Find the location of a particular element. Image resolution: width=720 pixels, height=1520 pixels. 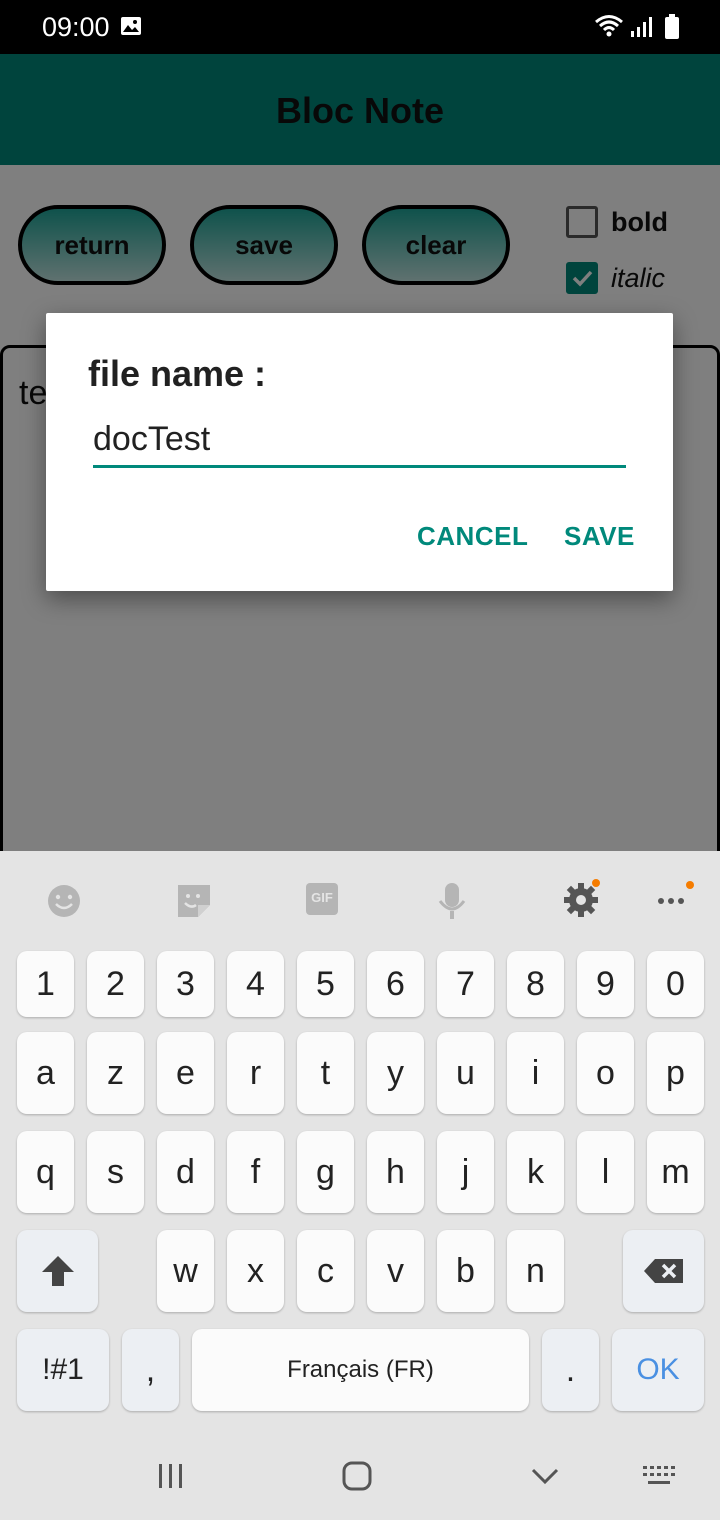

settings-badge is located at coordinates (596, 883).